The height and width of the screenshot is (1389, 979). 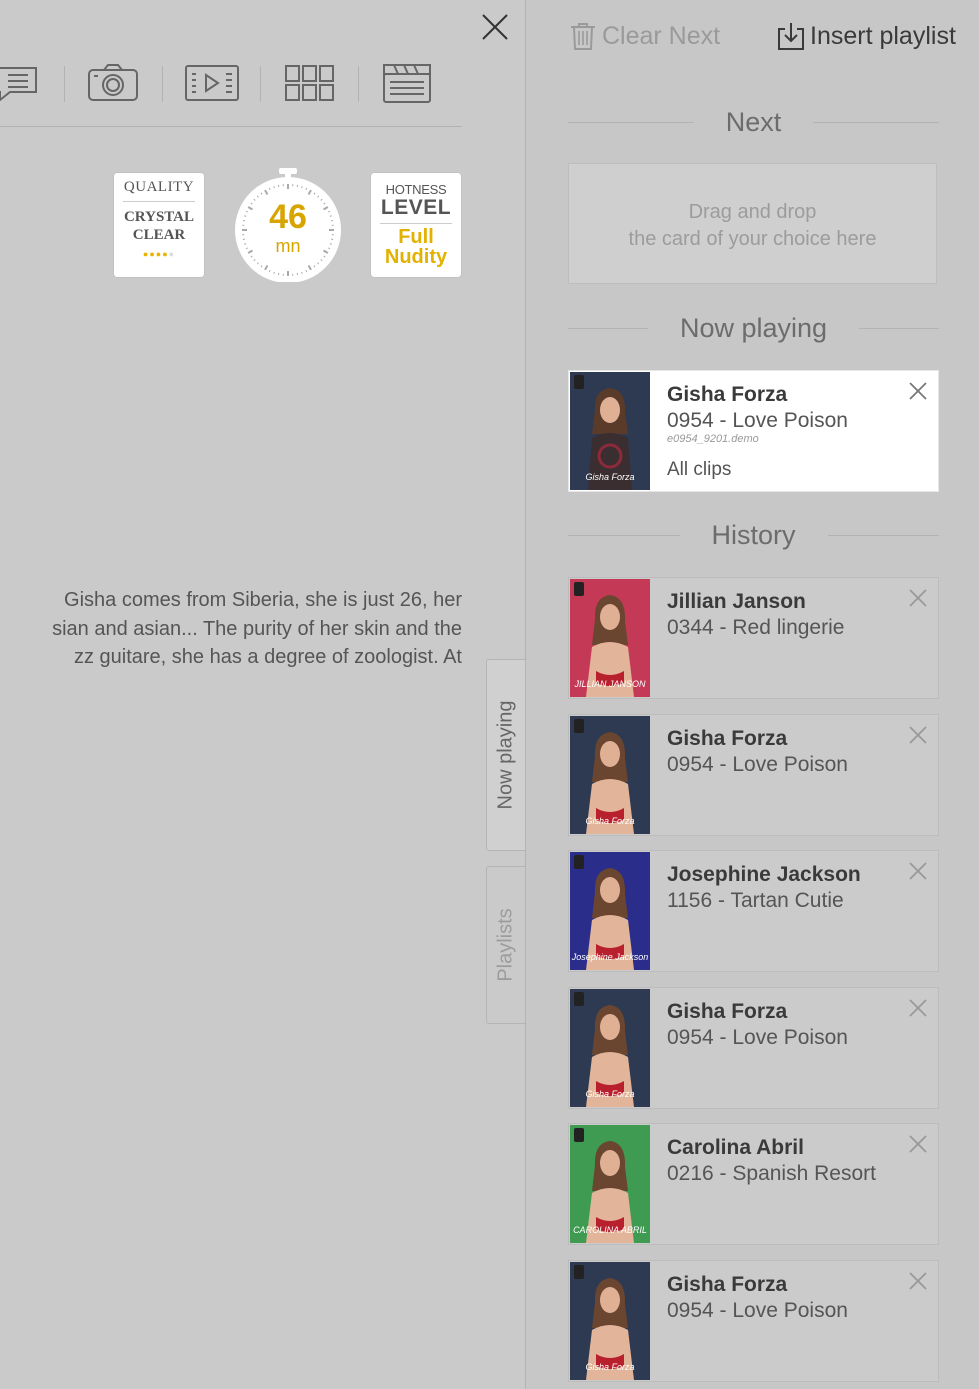 What do you see at coordinates (288, 217) in the screenshot?
I see `duration-value: 46` at bounding box center [288, 217].